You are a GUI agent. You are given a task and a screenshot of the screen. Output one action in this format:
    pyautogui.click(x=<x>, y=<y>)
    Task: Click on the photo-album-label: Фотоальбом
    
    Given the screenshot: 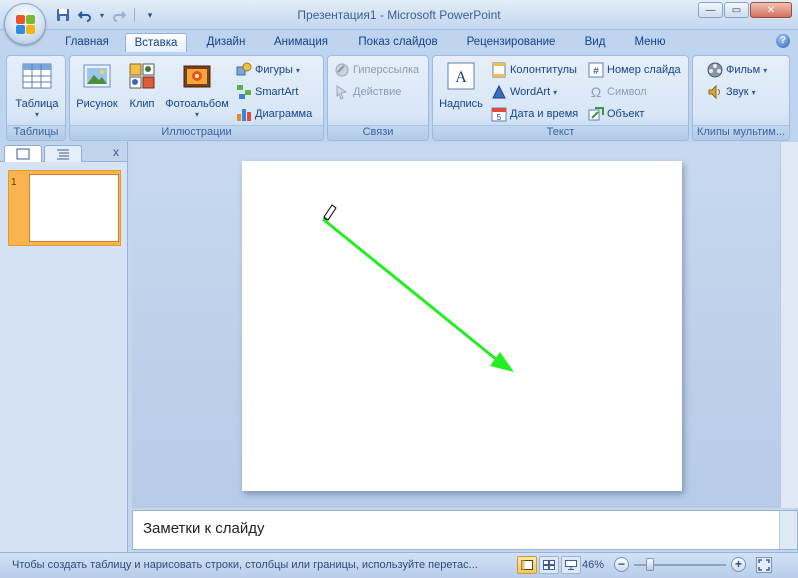 What is the action you would take?
    pyautogui.click(x=197, y=104)
    